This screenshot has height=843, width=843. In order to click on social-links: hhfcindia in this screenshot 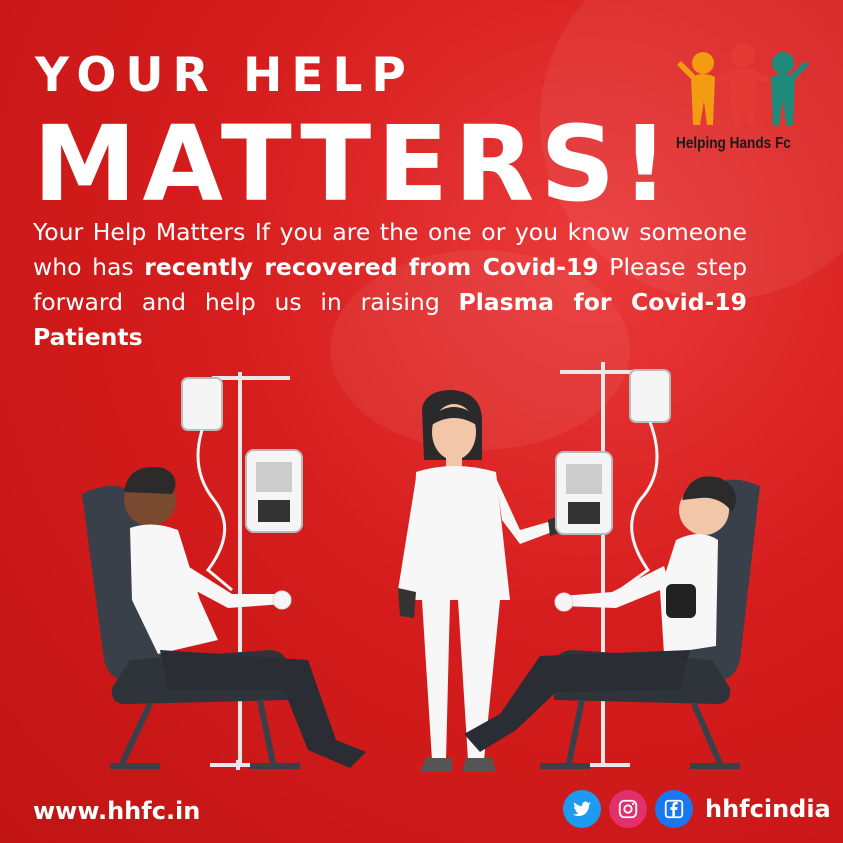, I will do `click(697, 809)`.